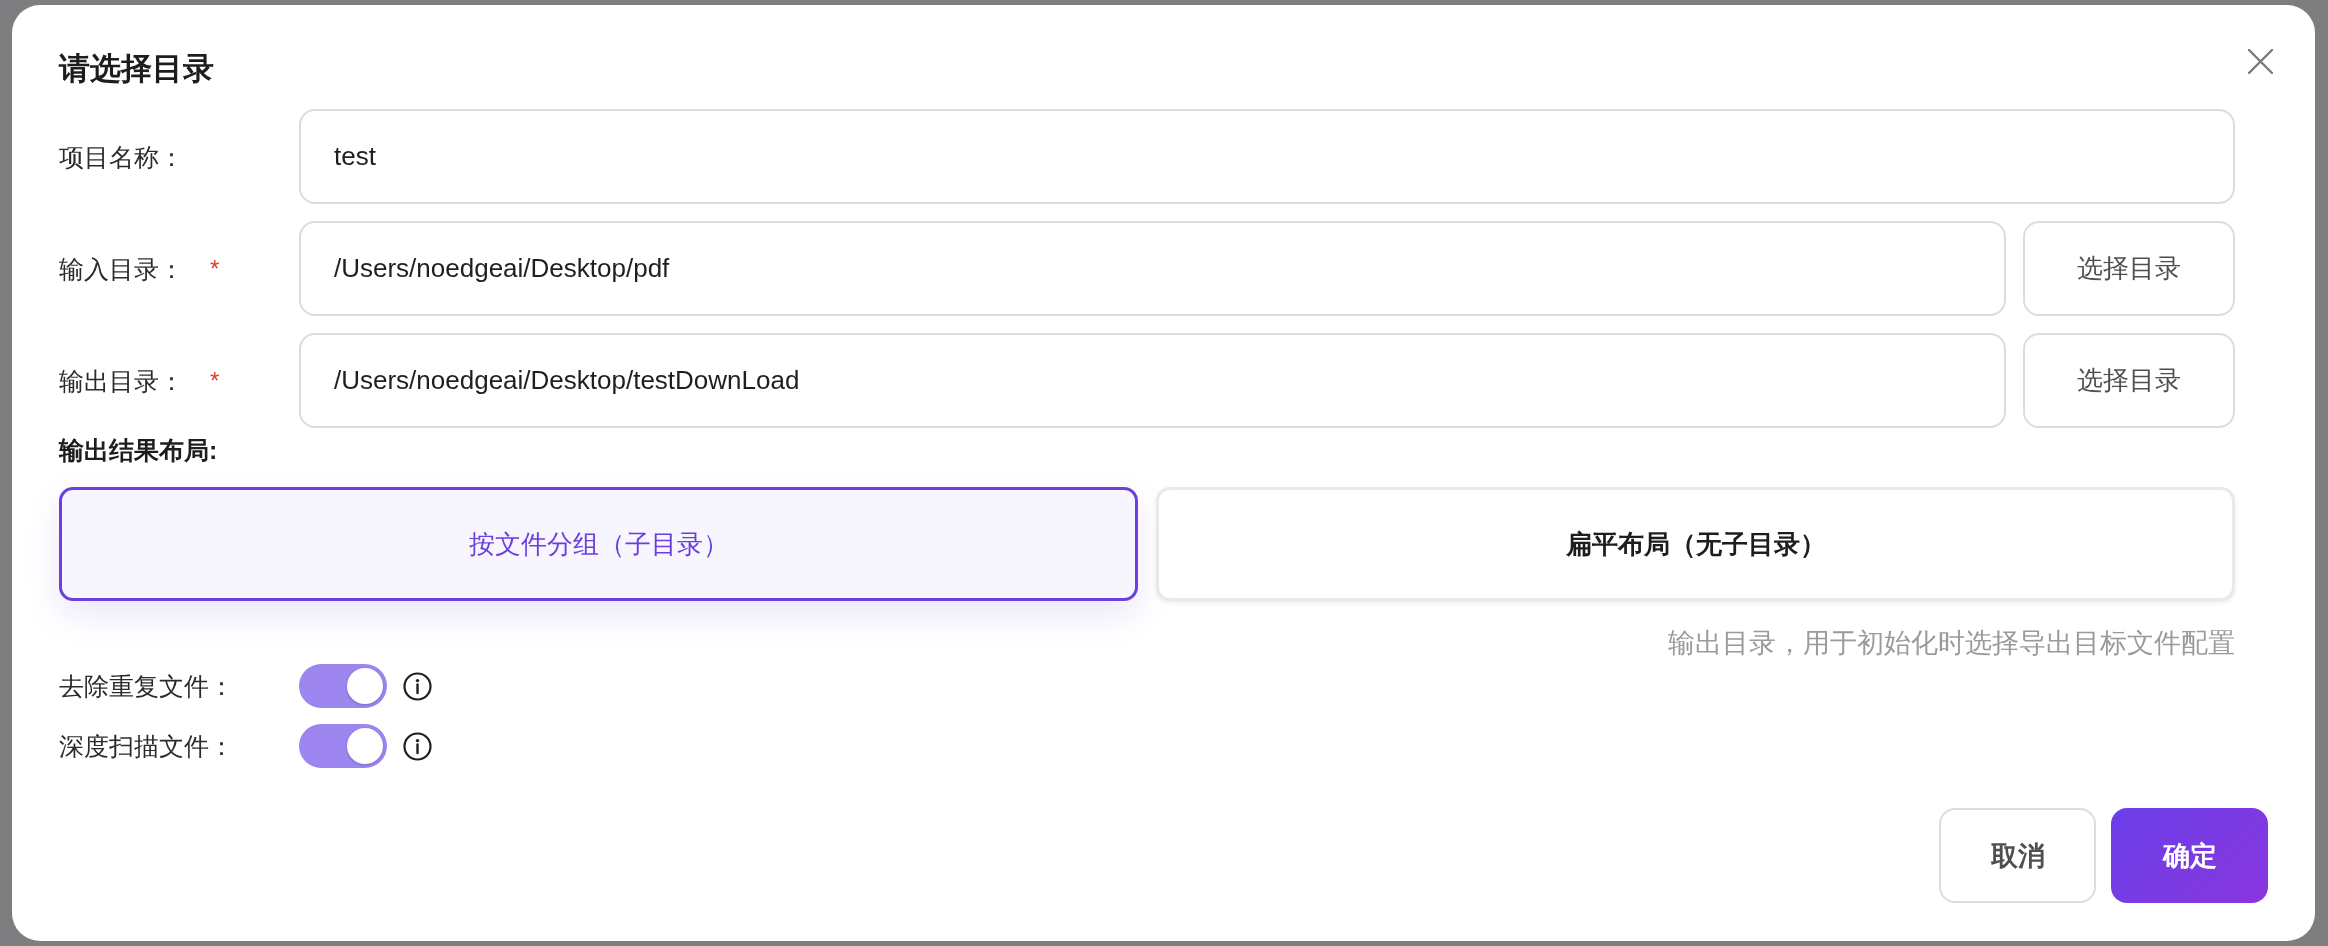 The image size is (2328, 946). Describe the element at coordinates (2189, 855) in the screenshot. I see `confirm-button: 确定` at that location.